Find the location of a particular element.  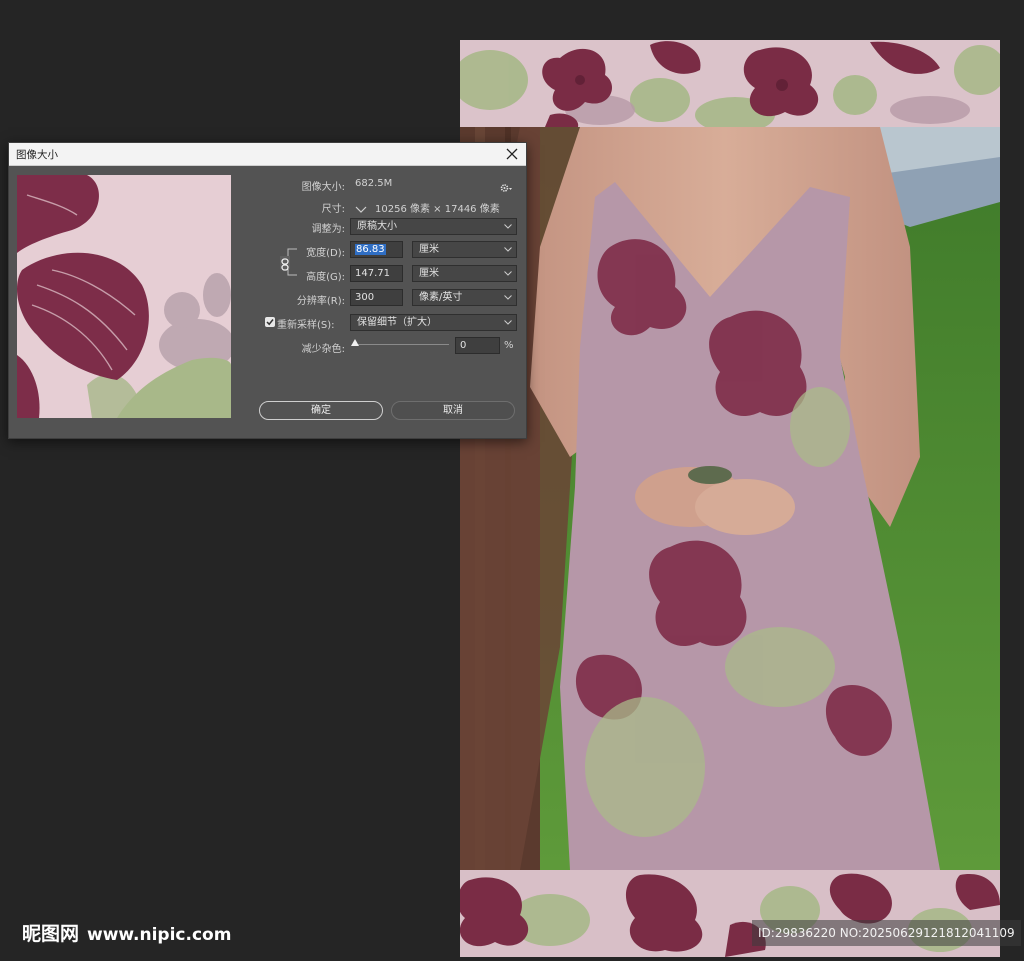

fit-to-select: 原稿大小 is located at coordinates (433, 226).